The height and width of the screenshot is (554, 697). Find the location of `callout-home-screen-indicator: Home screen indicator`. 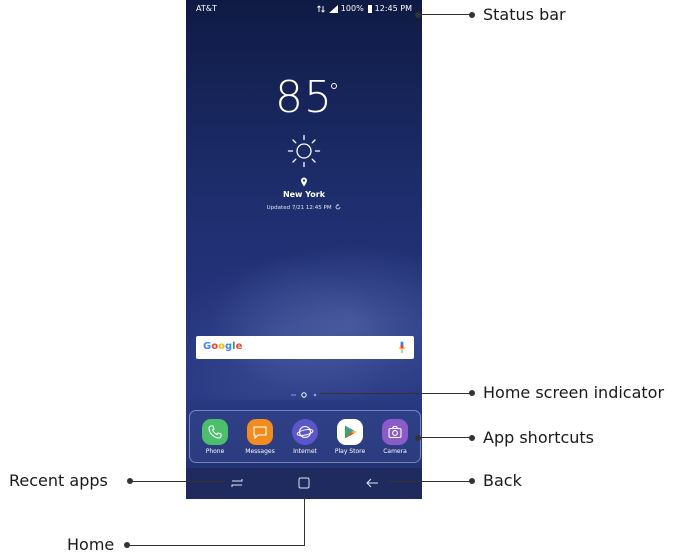

callout-home-screen-indicator: Home screen indicator is located at coordinates (574, 392).